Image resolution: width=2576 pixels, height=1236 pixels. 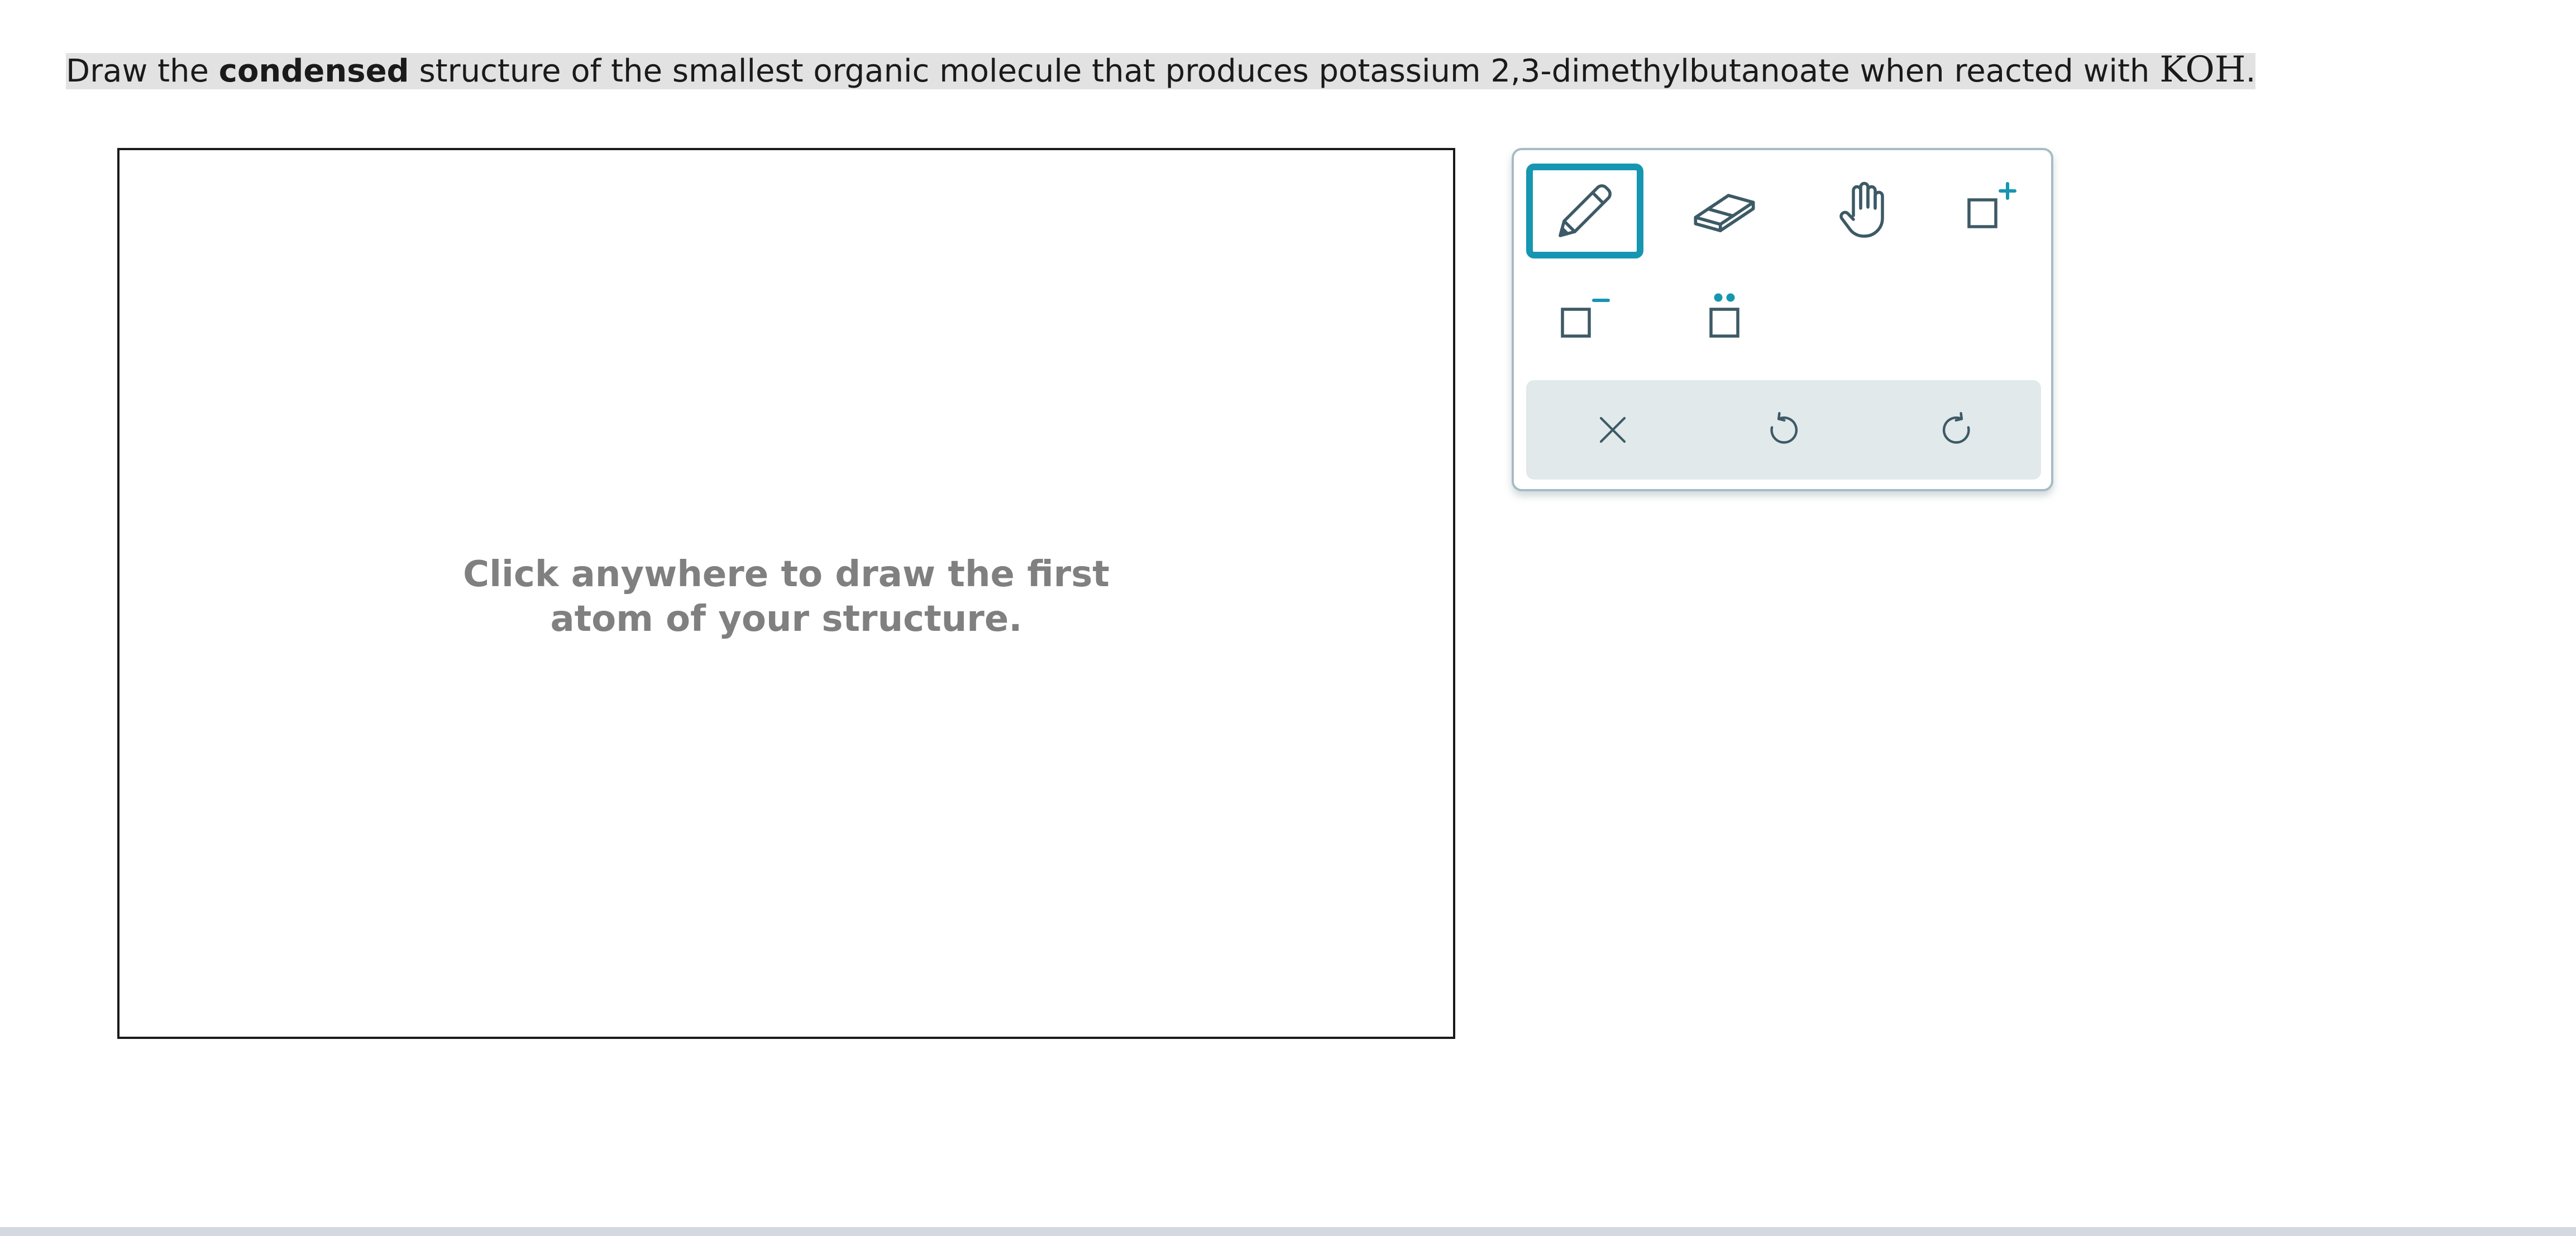 I want to click on close-icon, so click(x=1612, y=430).